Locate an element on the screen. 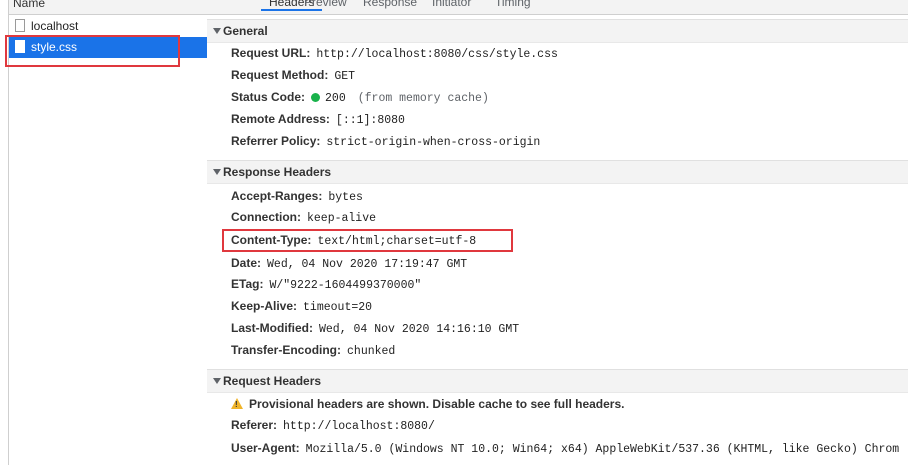 Image resolution: width=908 pixels, height=465 pixels. header-row: Connection: keep-alive is located at coordinates (303, 220).